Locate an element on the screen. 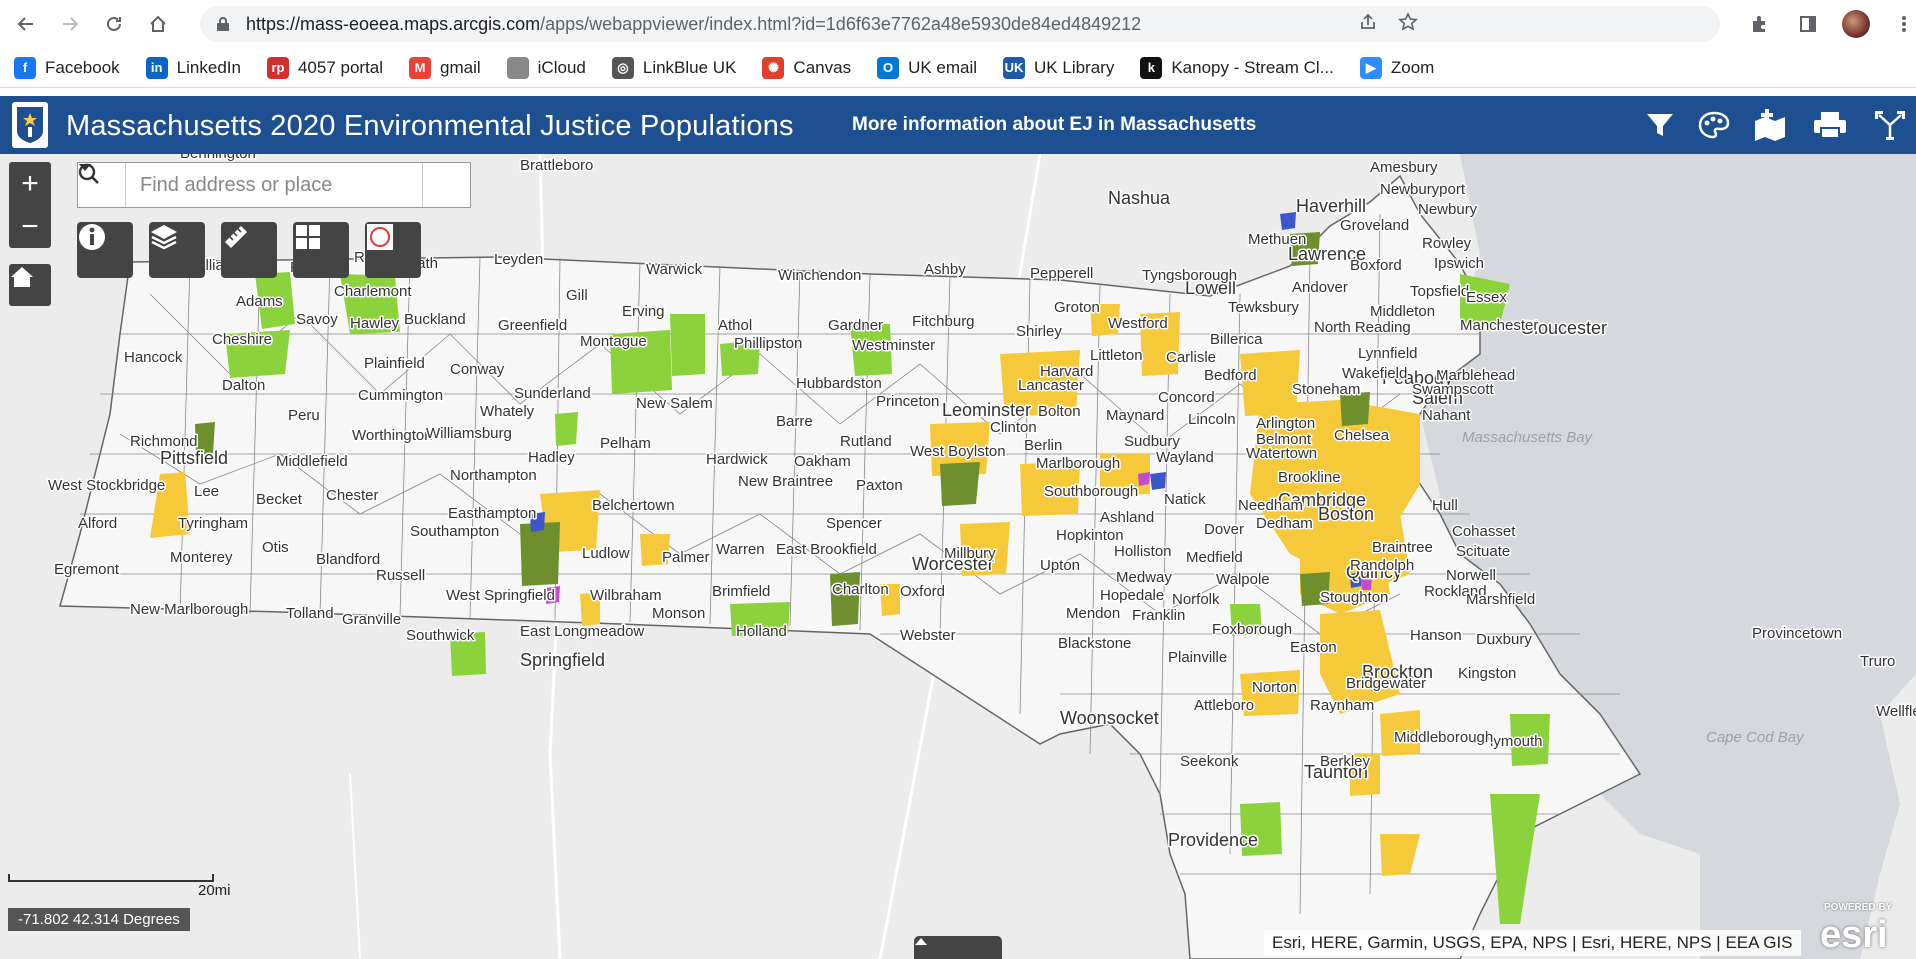 This screenshot has width=1916, height=959. bookmark-uk-email: O UK email is located at coordinates (927, 67).